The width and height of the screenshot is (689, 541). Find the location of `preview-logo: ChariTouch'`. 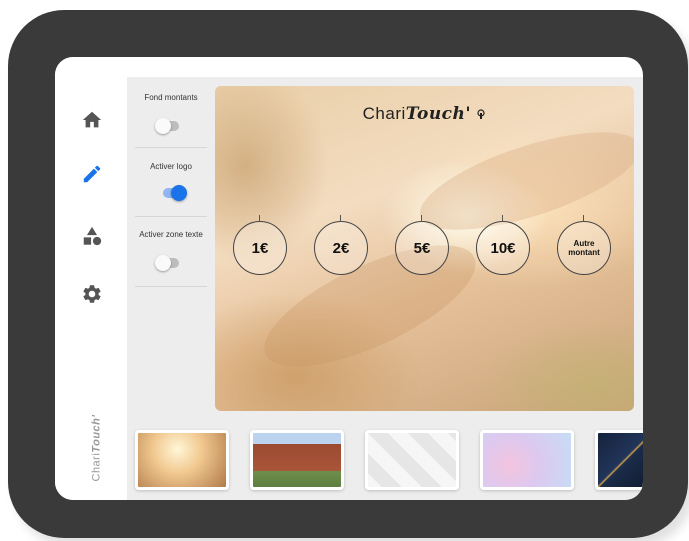

preview-logo: ChariTouch' is located at coordinates (424, 114).